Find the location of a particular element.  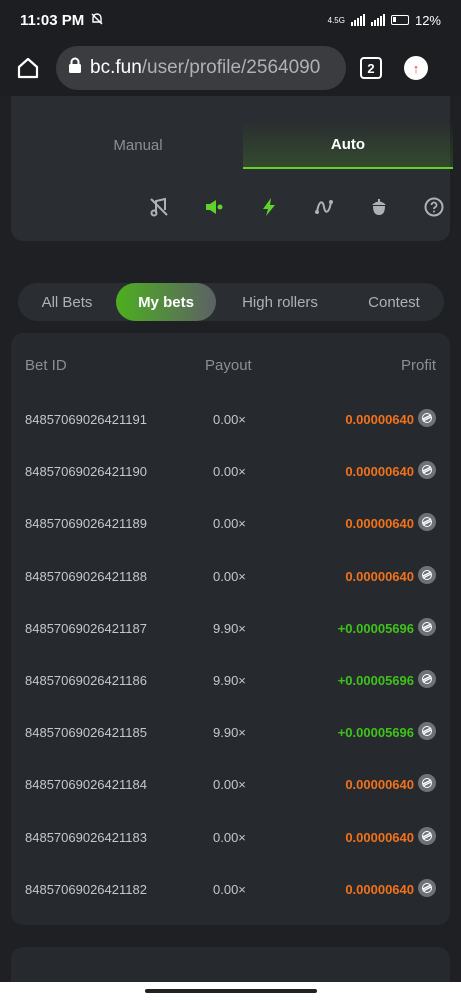

bet-id: 84857069026421182 is located at coordinates (86, 889).